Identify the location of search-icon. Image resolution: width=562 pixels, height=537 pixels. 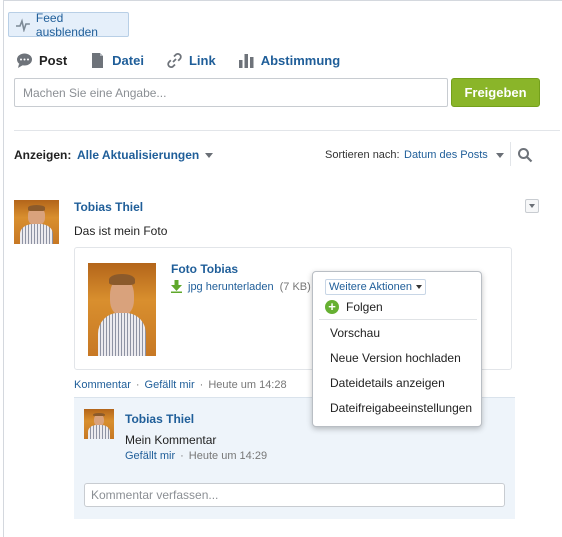
(525, 155).